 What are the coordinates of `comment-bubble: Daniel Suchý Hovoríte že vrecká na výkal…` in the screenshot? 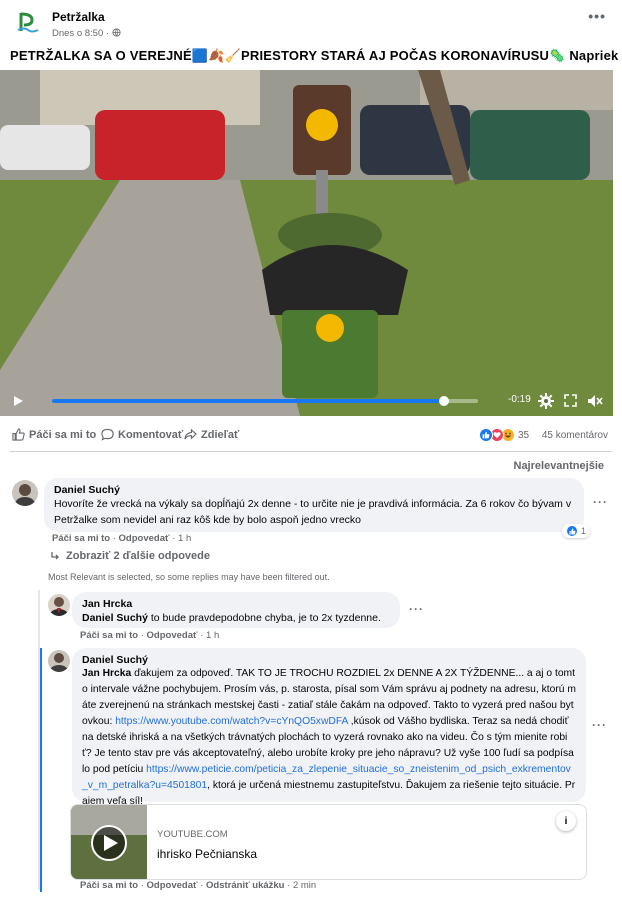 It's located at (314, 505).